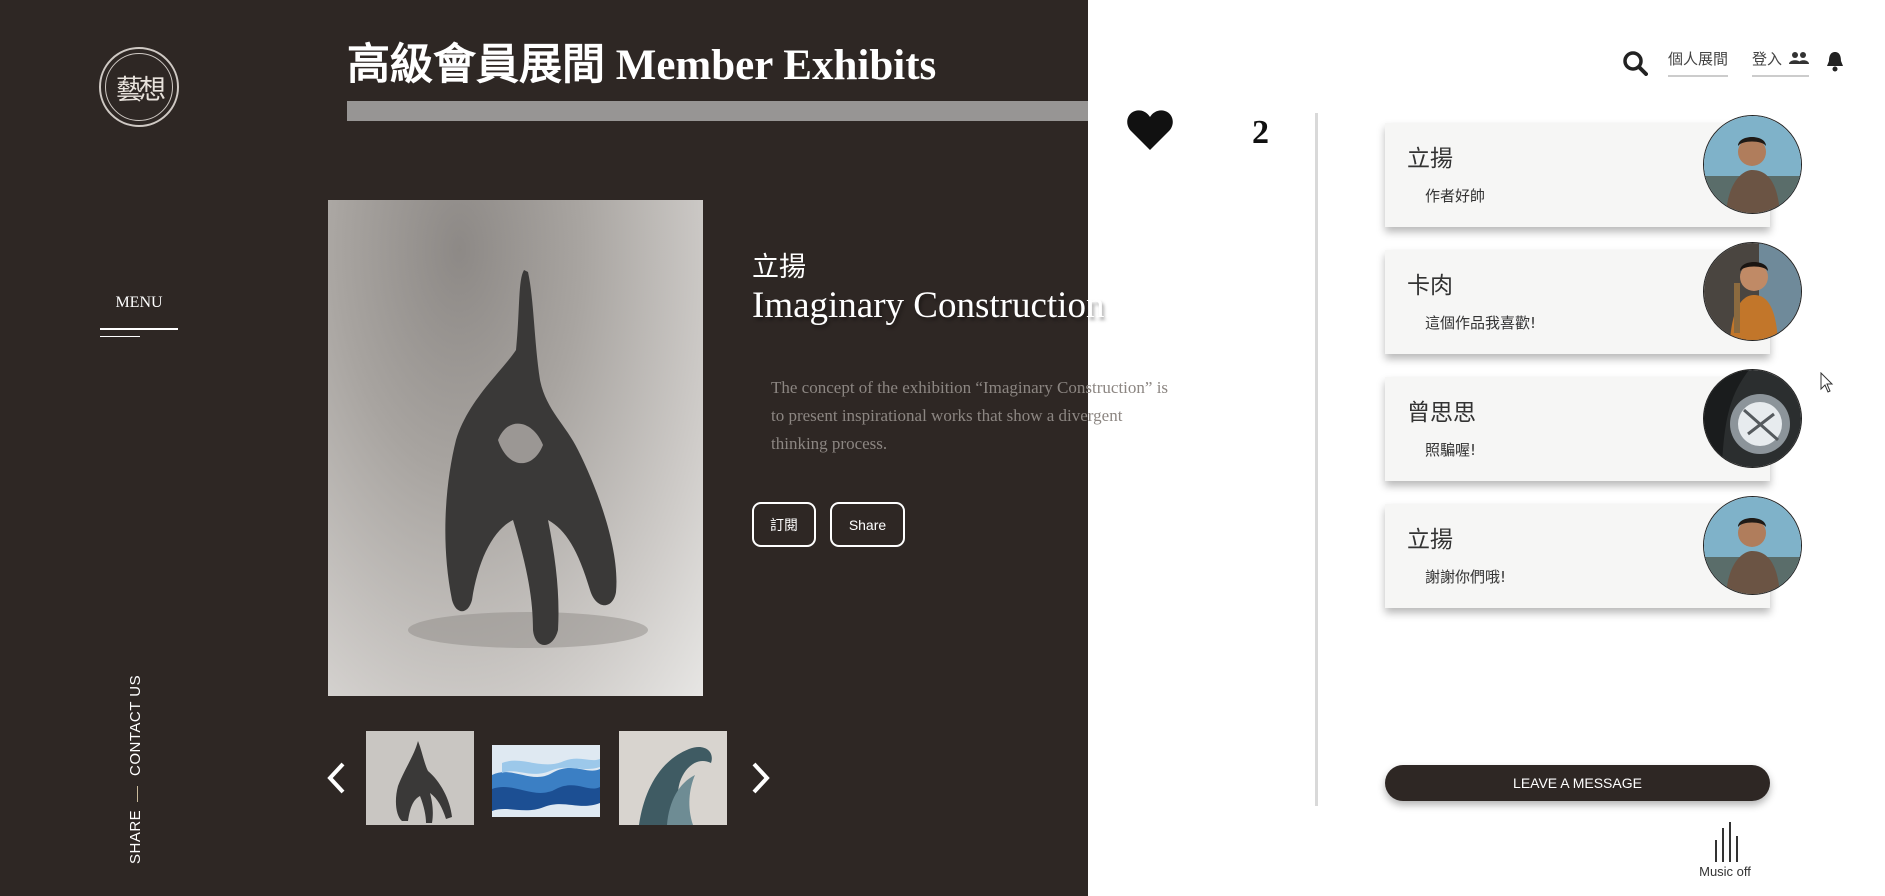 The height and width of the screenshot is (896, 1885). I want to click on share-button: Share, so click(867, 524).